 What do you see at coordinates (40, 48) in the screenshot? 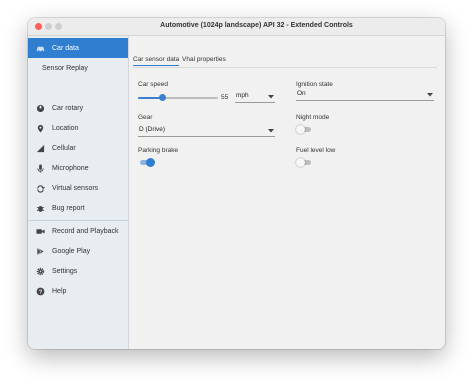
I see `car-icon` at bounding box center [40, 48].